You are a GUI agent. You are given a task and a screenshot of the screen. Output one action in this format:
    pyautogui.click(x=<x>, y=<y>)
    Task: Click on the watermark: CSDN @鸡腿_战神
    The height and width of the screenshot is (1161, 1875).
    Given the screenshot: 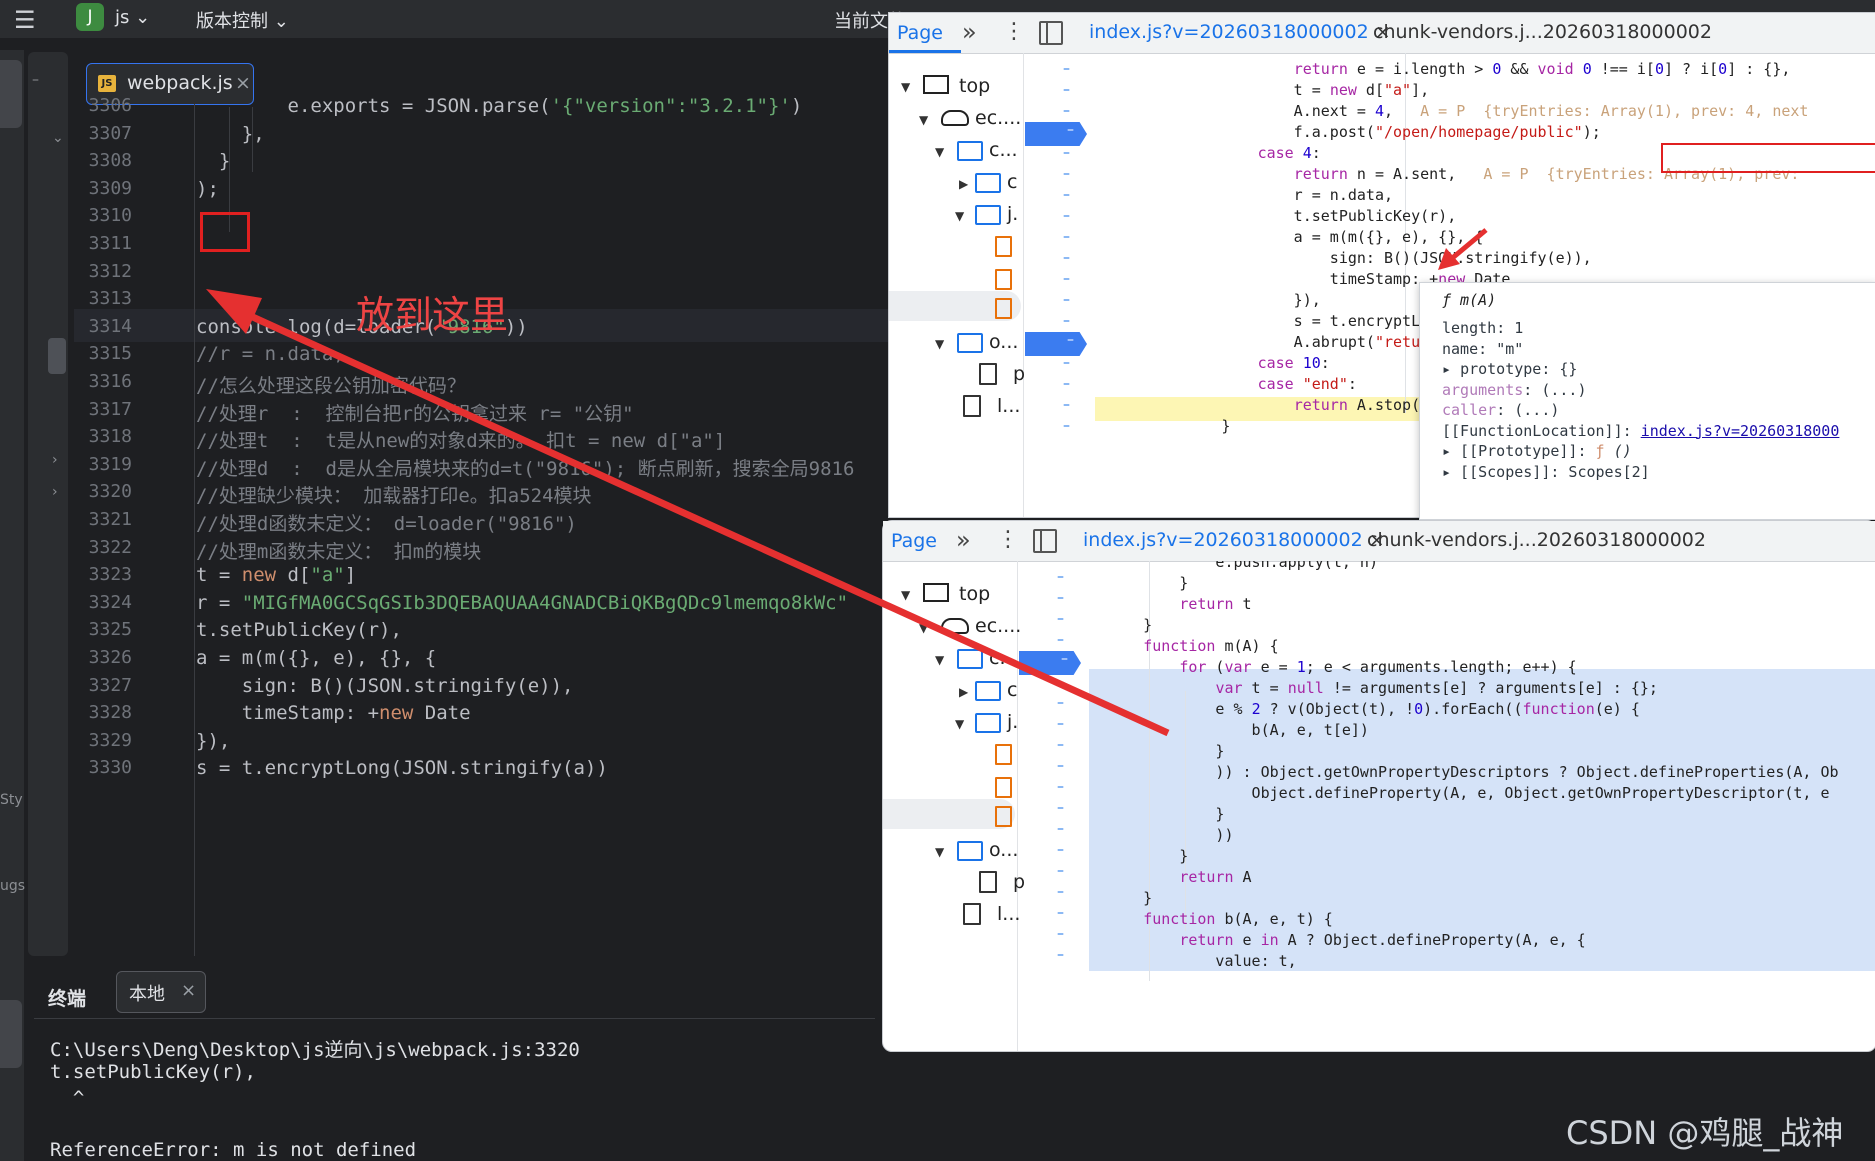 What is the action you would take?
    pyautogui.click(x=1705, y=1133)
    